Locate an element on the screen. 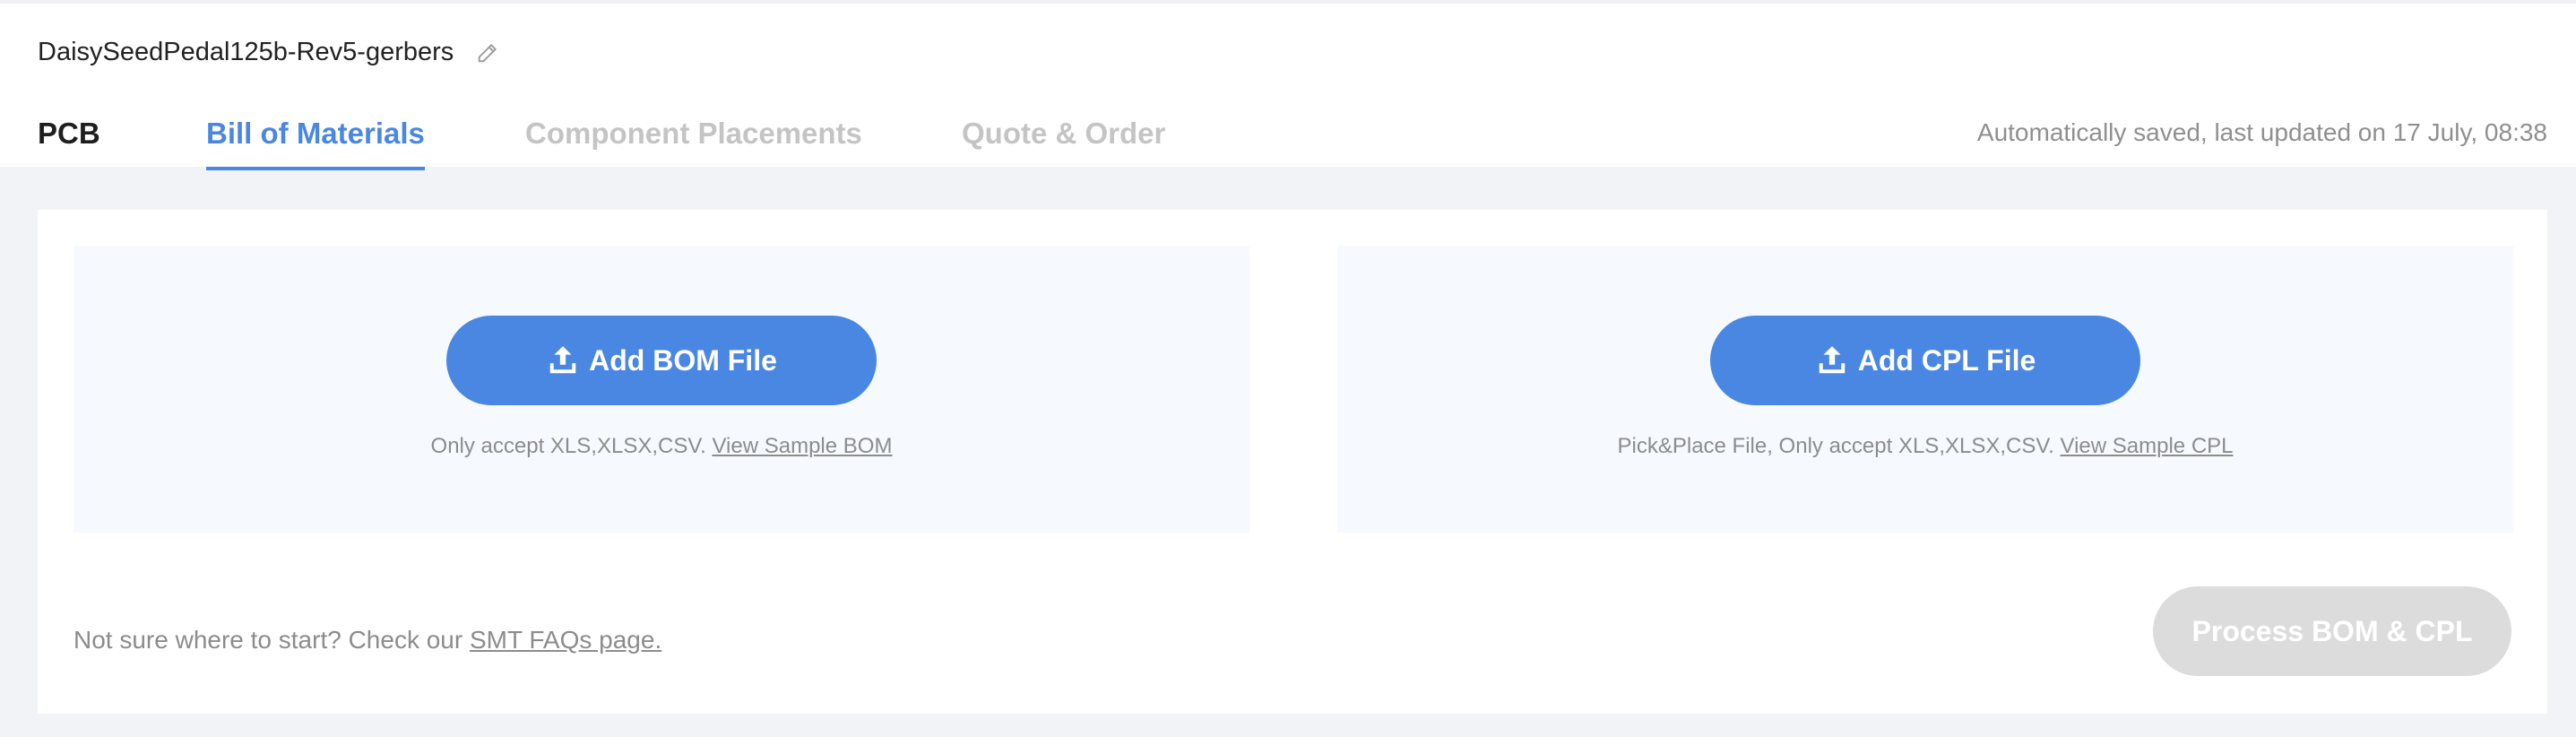 The height and width of the screenshot is (737, 2576). help-prompt: Not sure where to start? Check our is located at coordinates (268, 640).